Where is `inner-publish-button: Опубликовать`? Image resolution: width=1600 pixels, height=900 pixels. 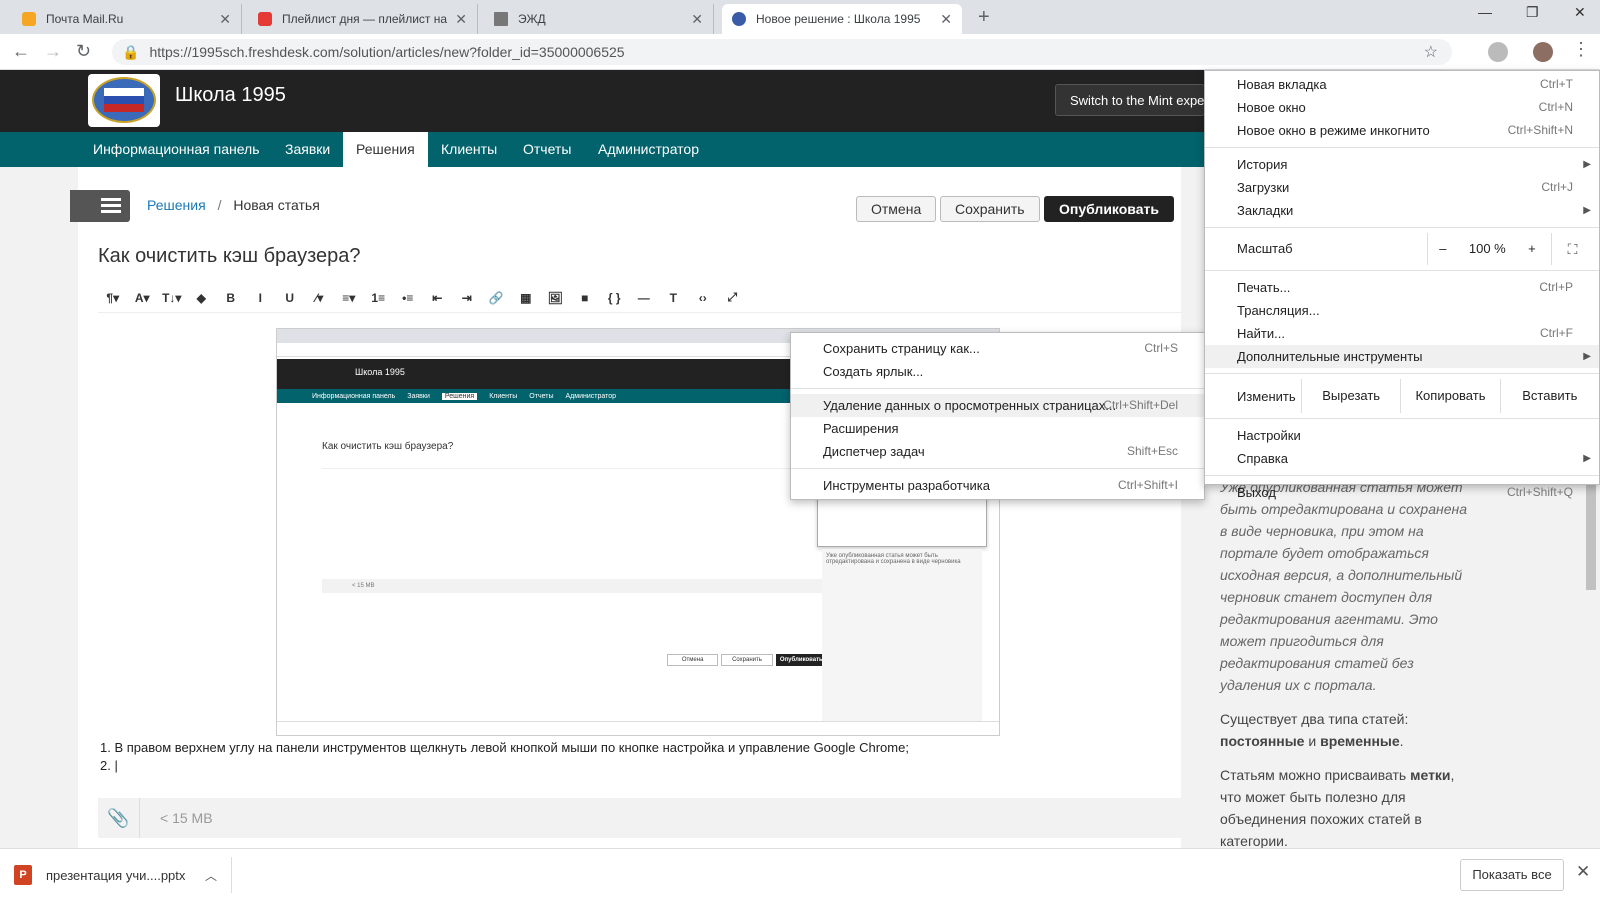
inner-publish-button: Опубликовать is located at coordinates (801, 660).